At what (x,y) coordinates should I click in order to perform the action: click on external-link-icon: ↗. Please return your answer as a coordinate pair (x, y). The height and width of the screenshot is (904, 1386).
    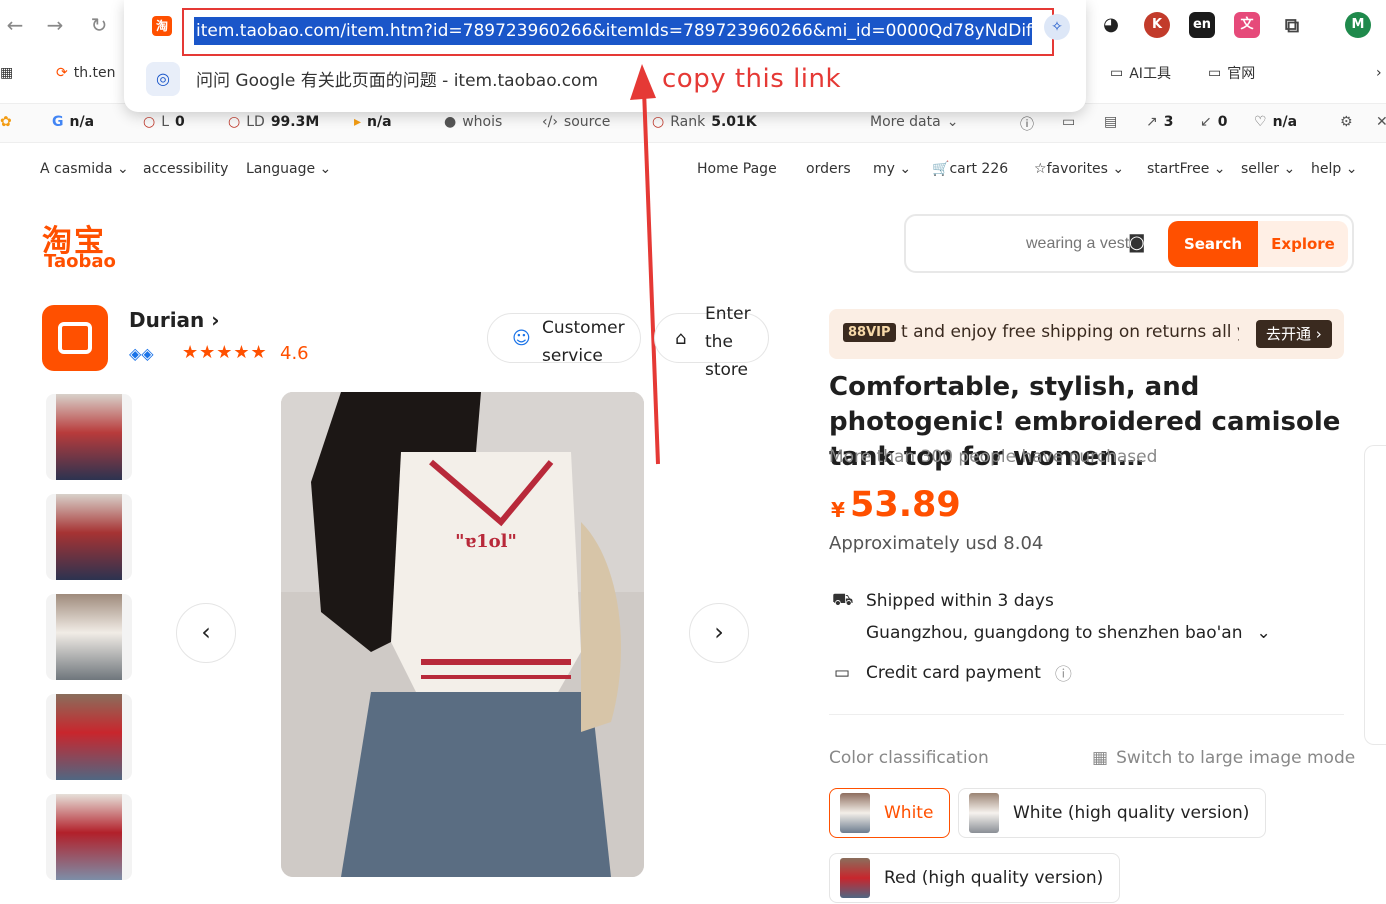
    Looking at the image, I should click on (1152, 122).